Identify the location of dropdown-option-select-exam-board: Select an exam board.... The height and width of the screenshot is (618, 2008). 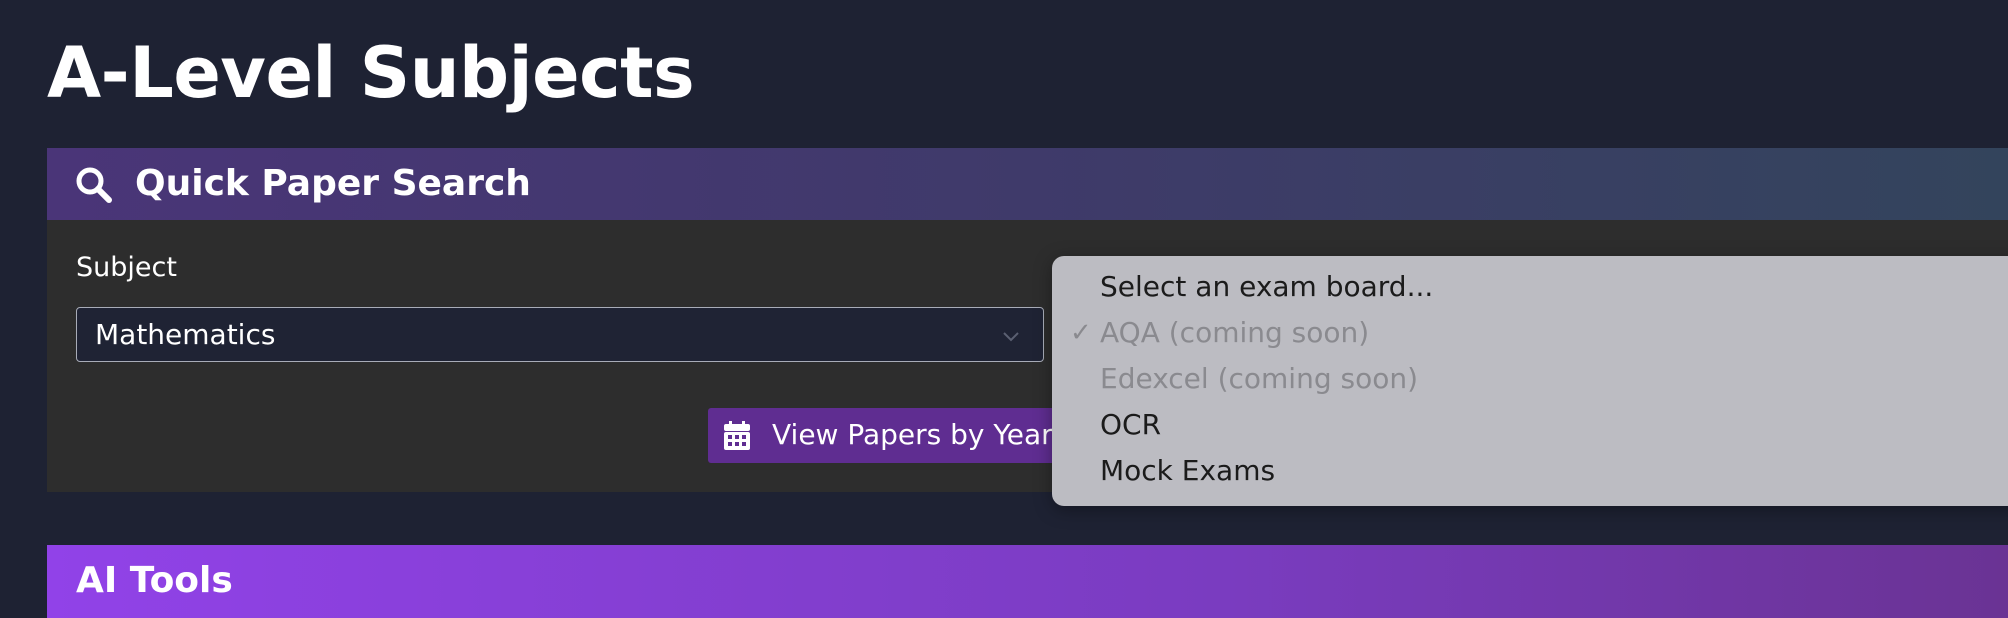
(1266, 287).